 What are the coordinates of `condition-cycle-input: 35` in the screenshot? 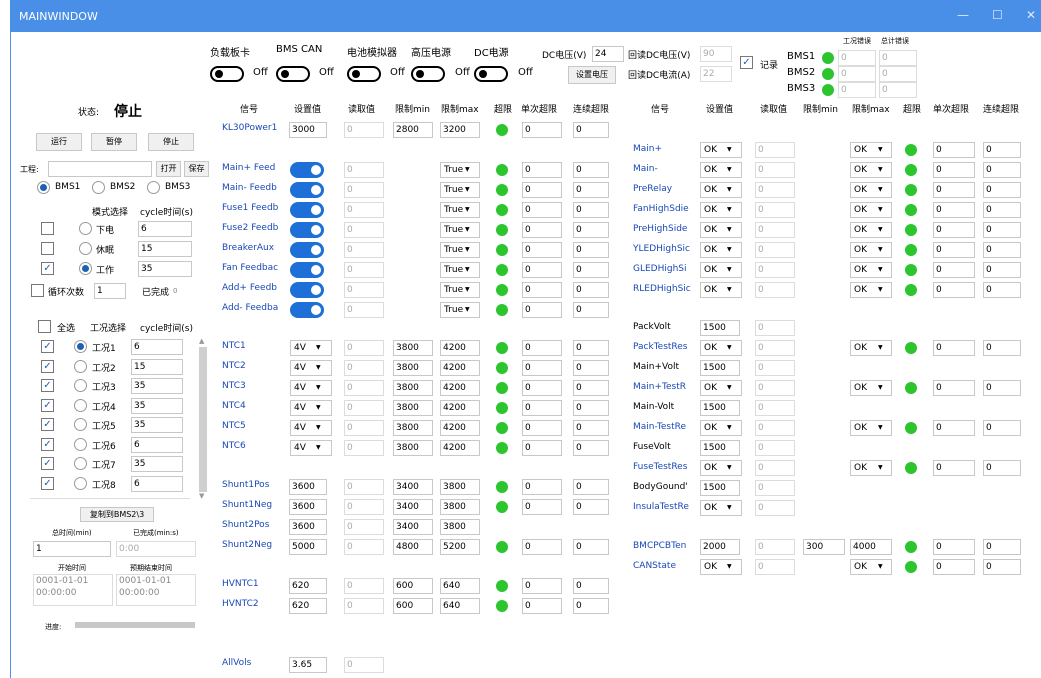 It's located at (157, 386).